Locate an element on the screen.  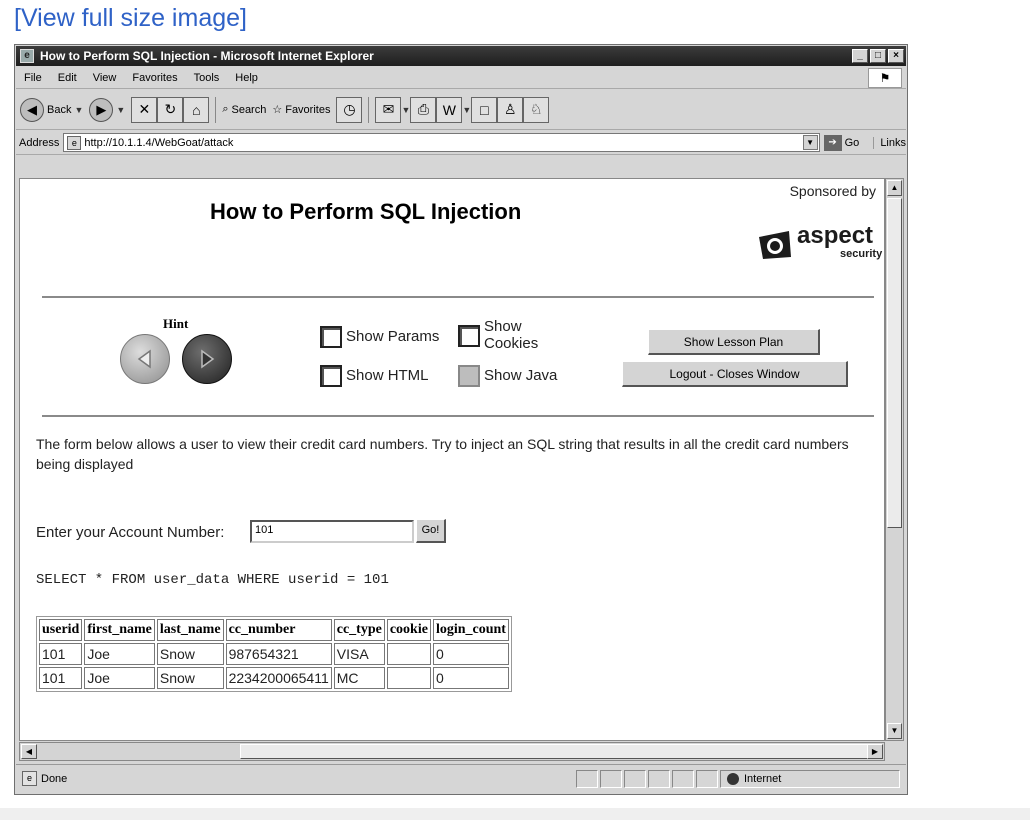
table-row: 101 Joe Snow 987654321 VISA 0 is located at coordinates (274, 654).